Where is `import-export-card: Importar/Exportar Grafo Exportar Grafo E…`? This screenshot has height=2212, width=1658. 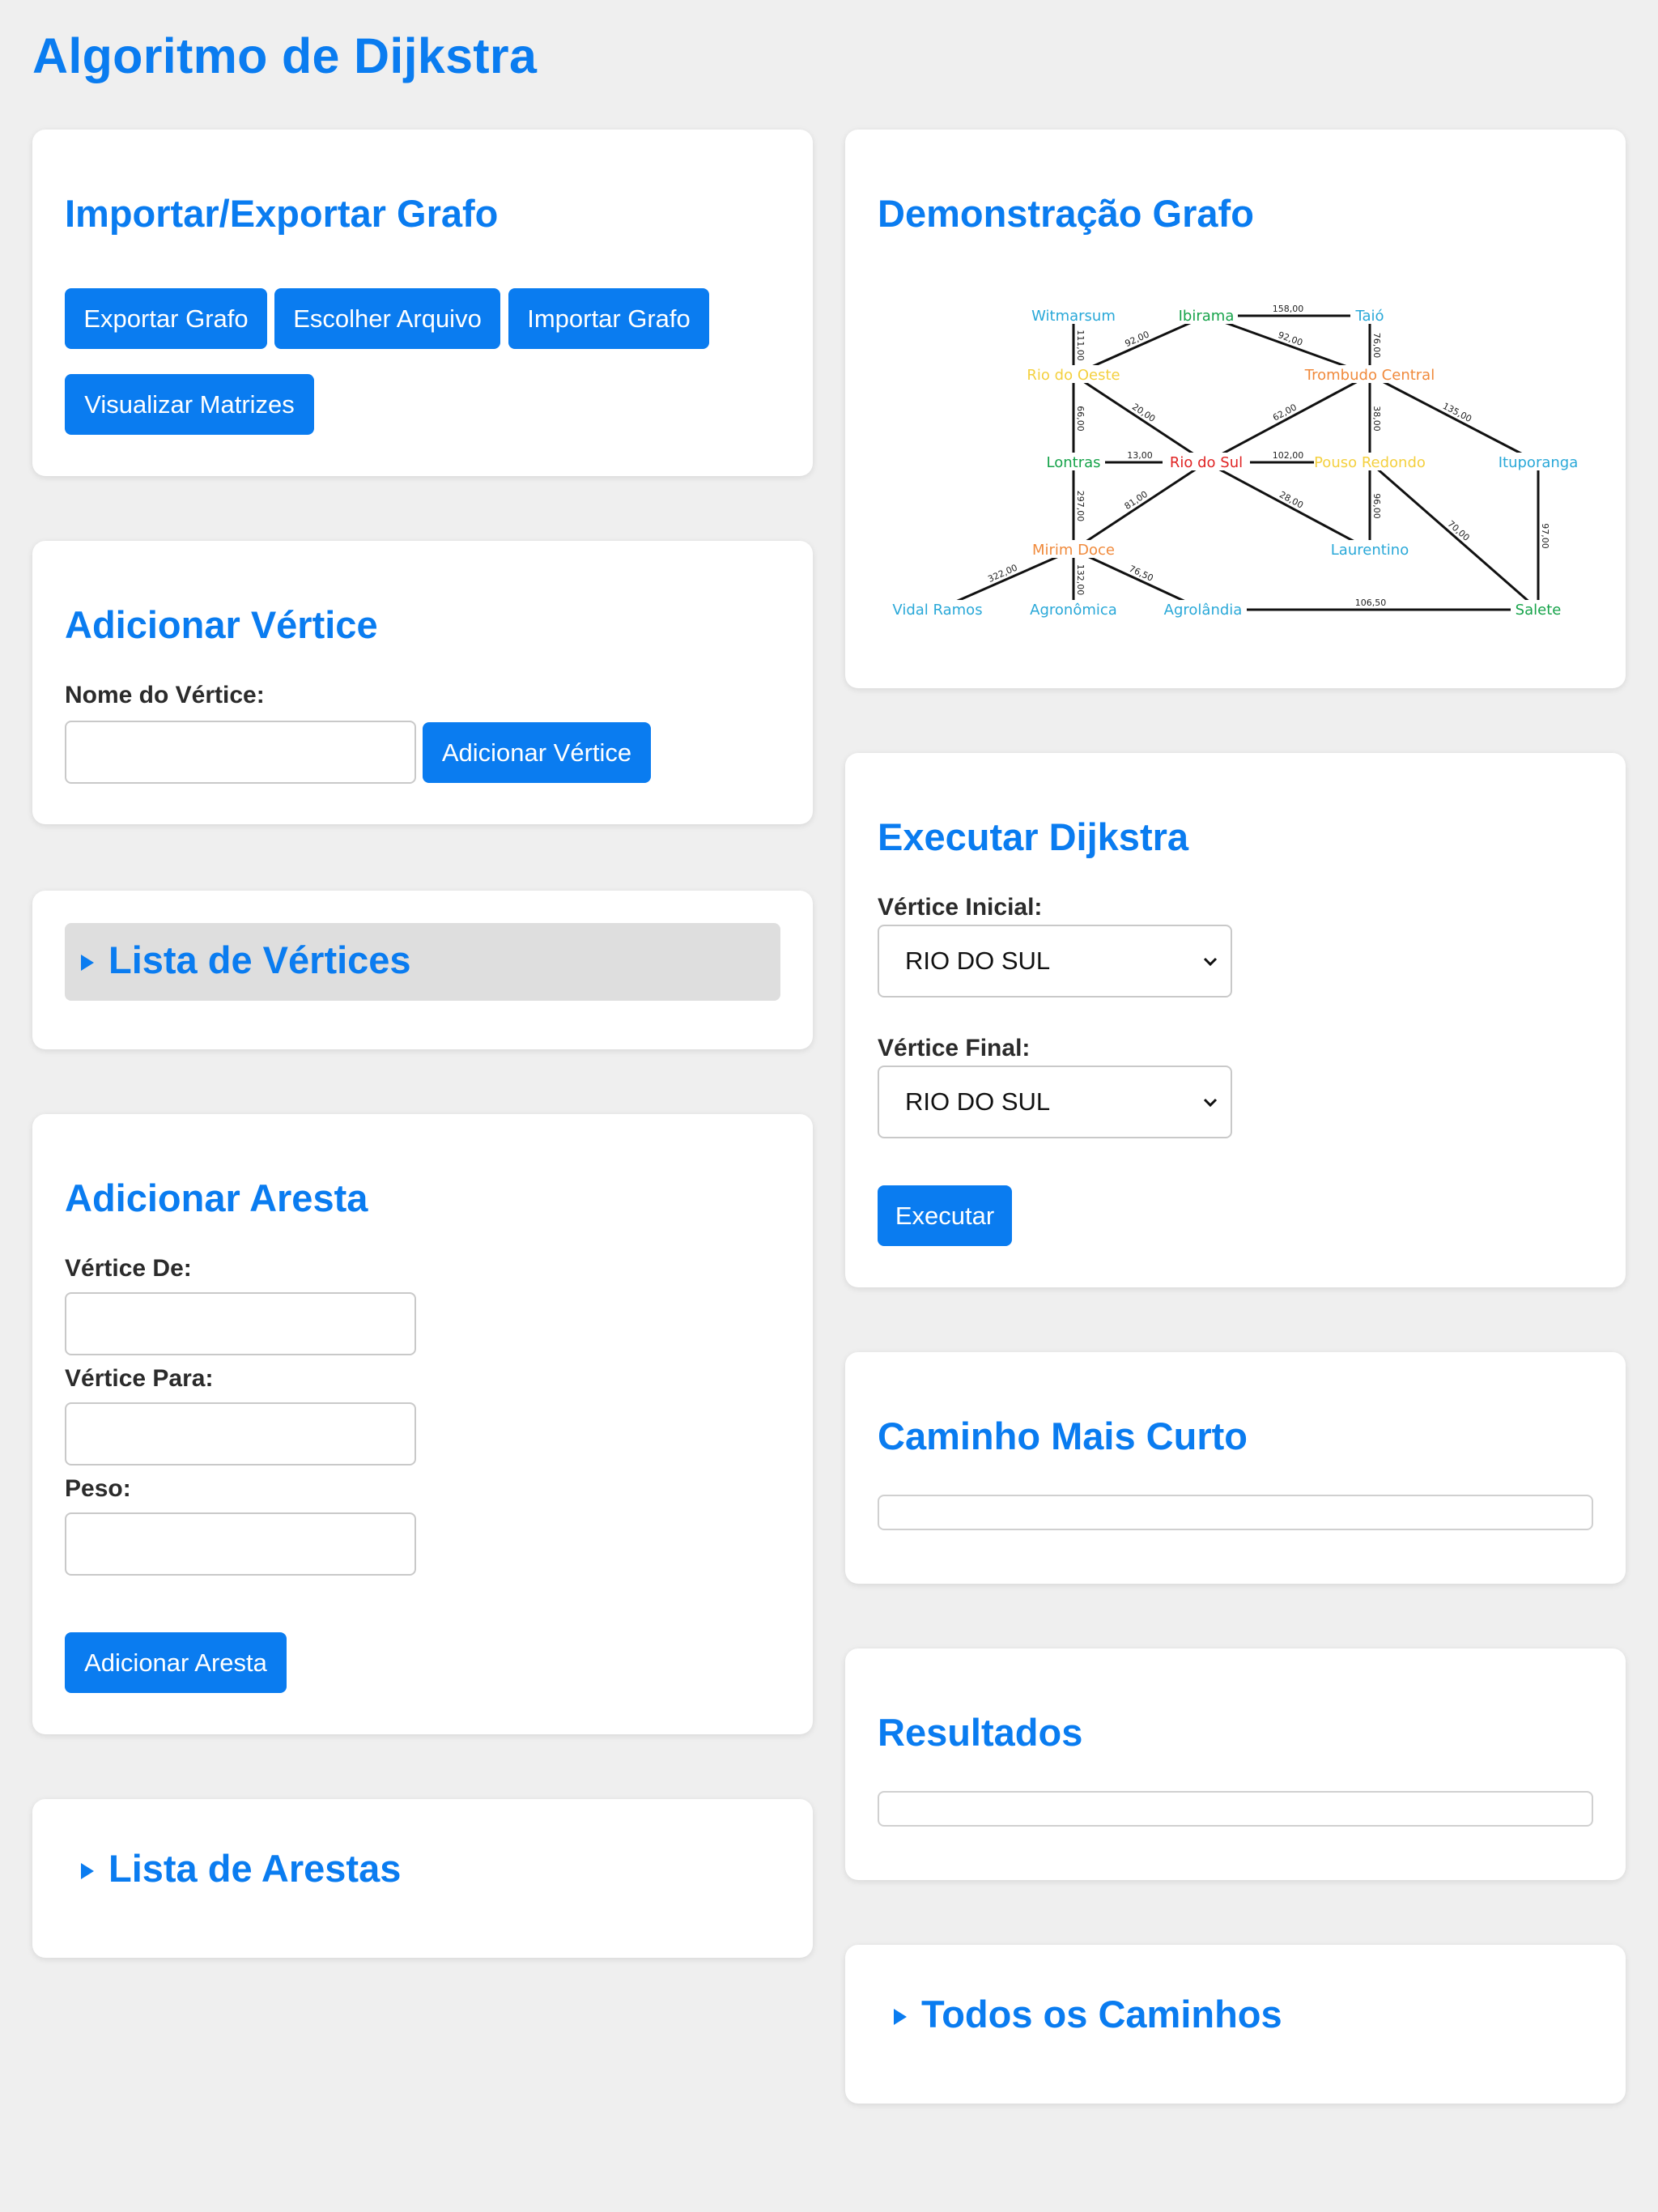 import-export-card: Importar/Exportar Grafo Exportar Grafo E… is located at coordinates (422, 303).